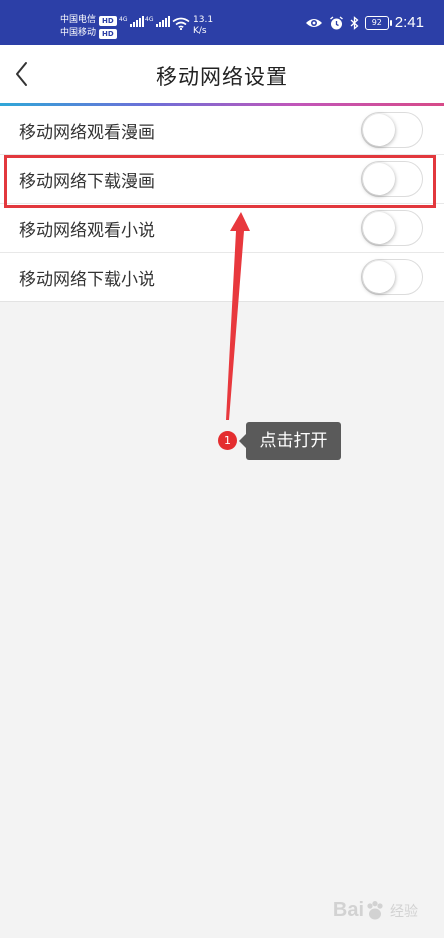 Image resolution: width=444 pixels, height=938 pixels. What do you see at coordinates (222, 228) in the screenshot?
I see `setting-row-watch-novels: 移动网络观看小说` at bounding box center [222, 228].